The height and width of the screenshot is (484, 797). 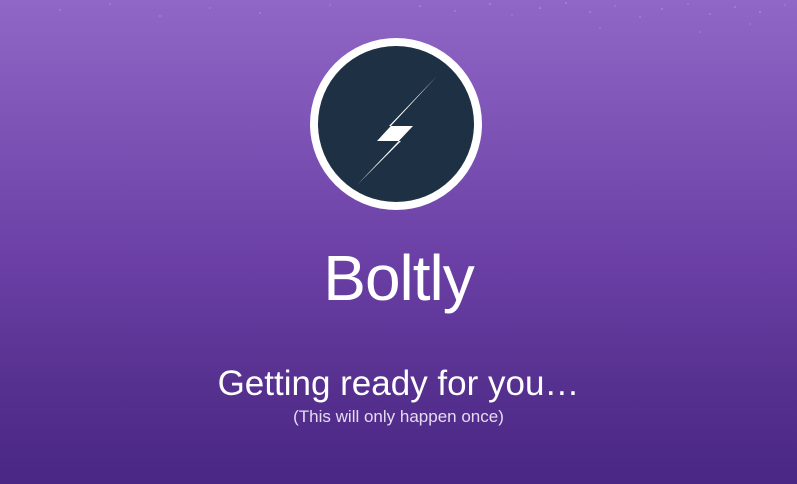 I want to click on app-title: Boltly, so click(x=399, y=278).